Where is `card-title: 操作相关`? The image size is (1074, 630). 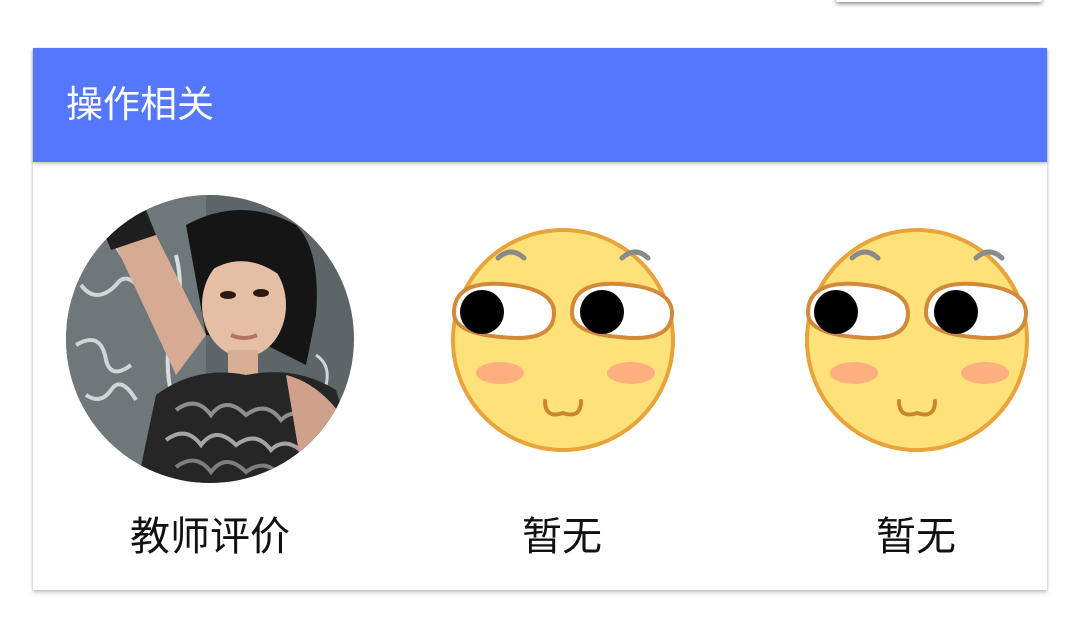
card-title: 操作相关 is located at coordinates (140, 104).